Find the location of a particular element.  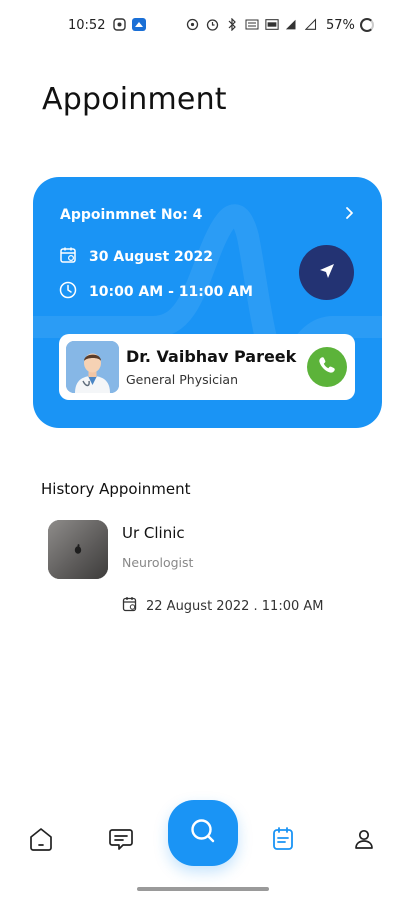

home-indicator is located at coordinates (203, 889).